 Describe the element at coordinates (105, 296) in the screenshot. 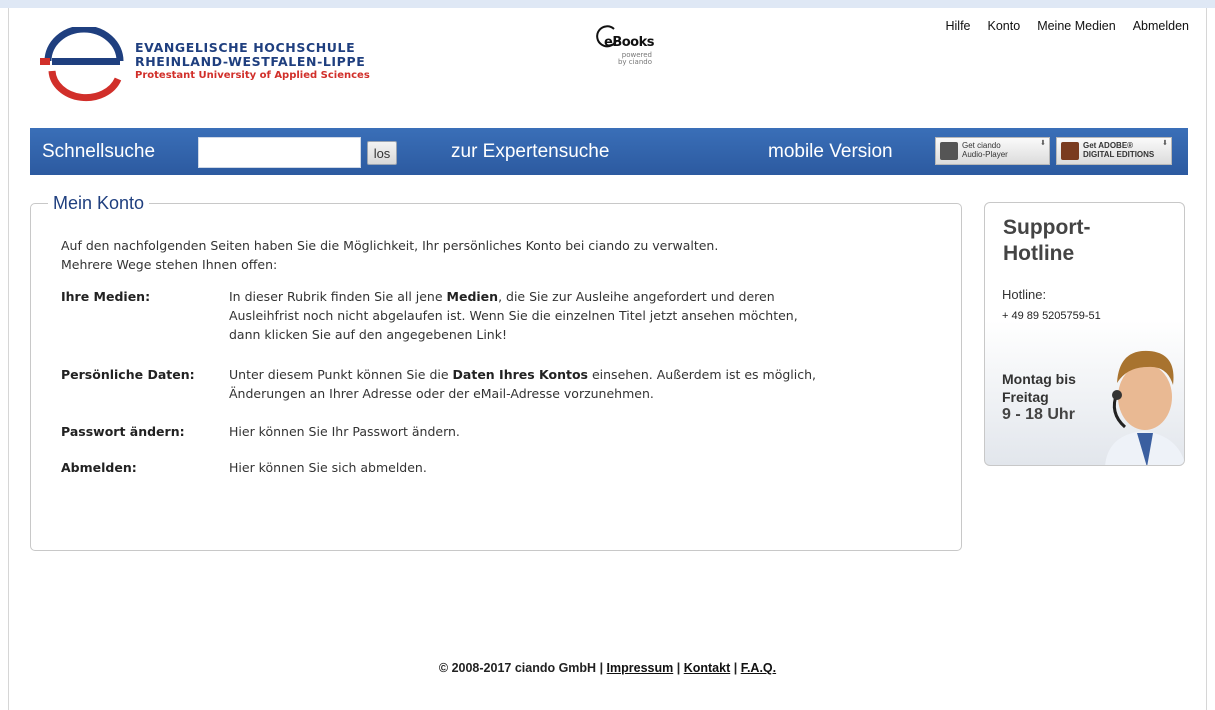

I see `row-label-ihre-medien: Ihre Medien:` at that location.